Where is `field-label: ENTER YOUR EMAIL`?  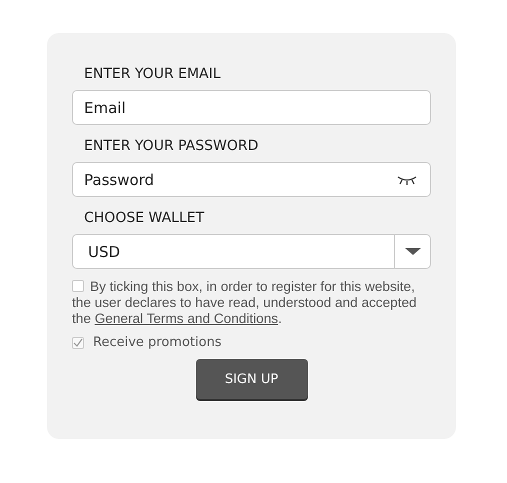 field-label: ENTER YOUR EMAIL is located at coordinates (153, 74).